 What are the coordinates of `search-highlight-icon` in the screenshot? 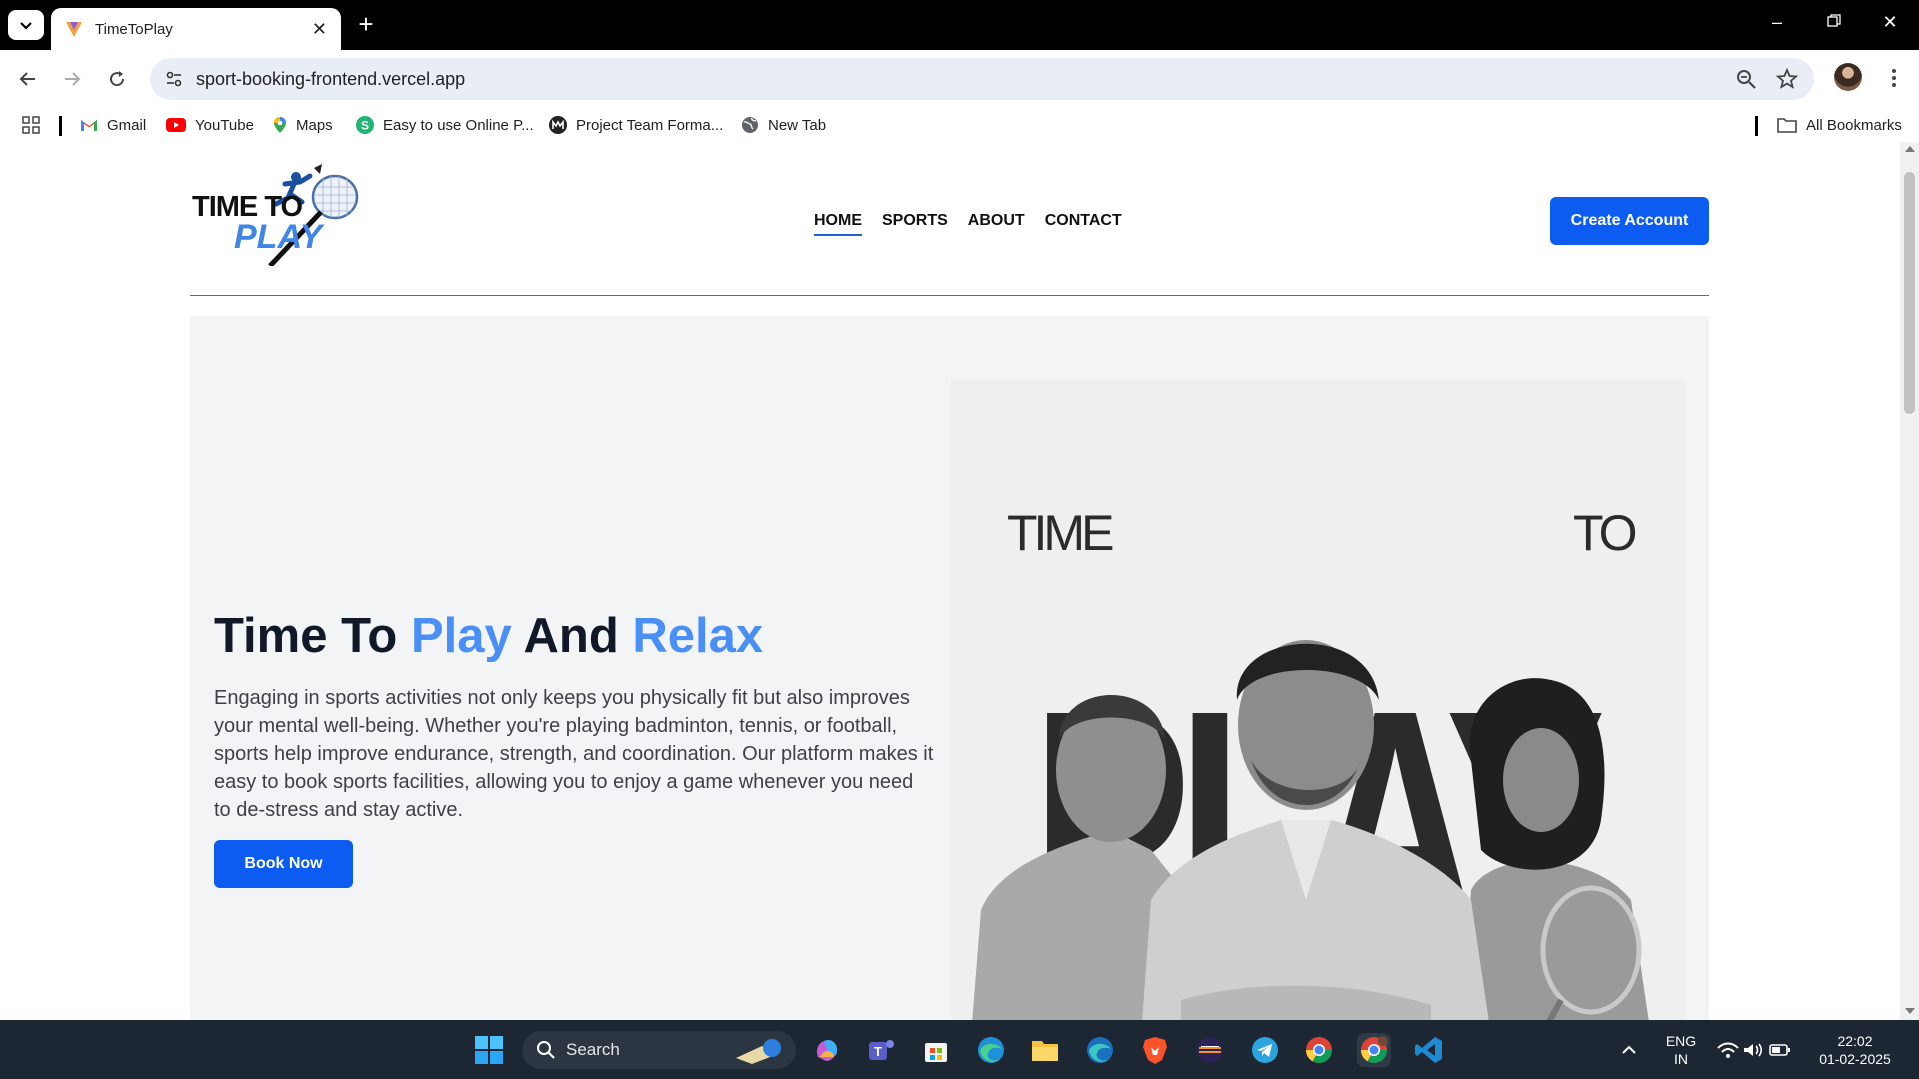 It's located at (758, 1051).